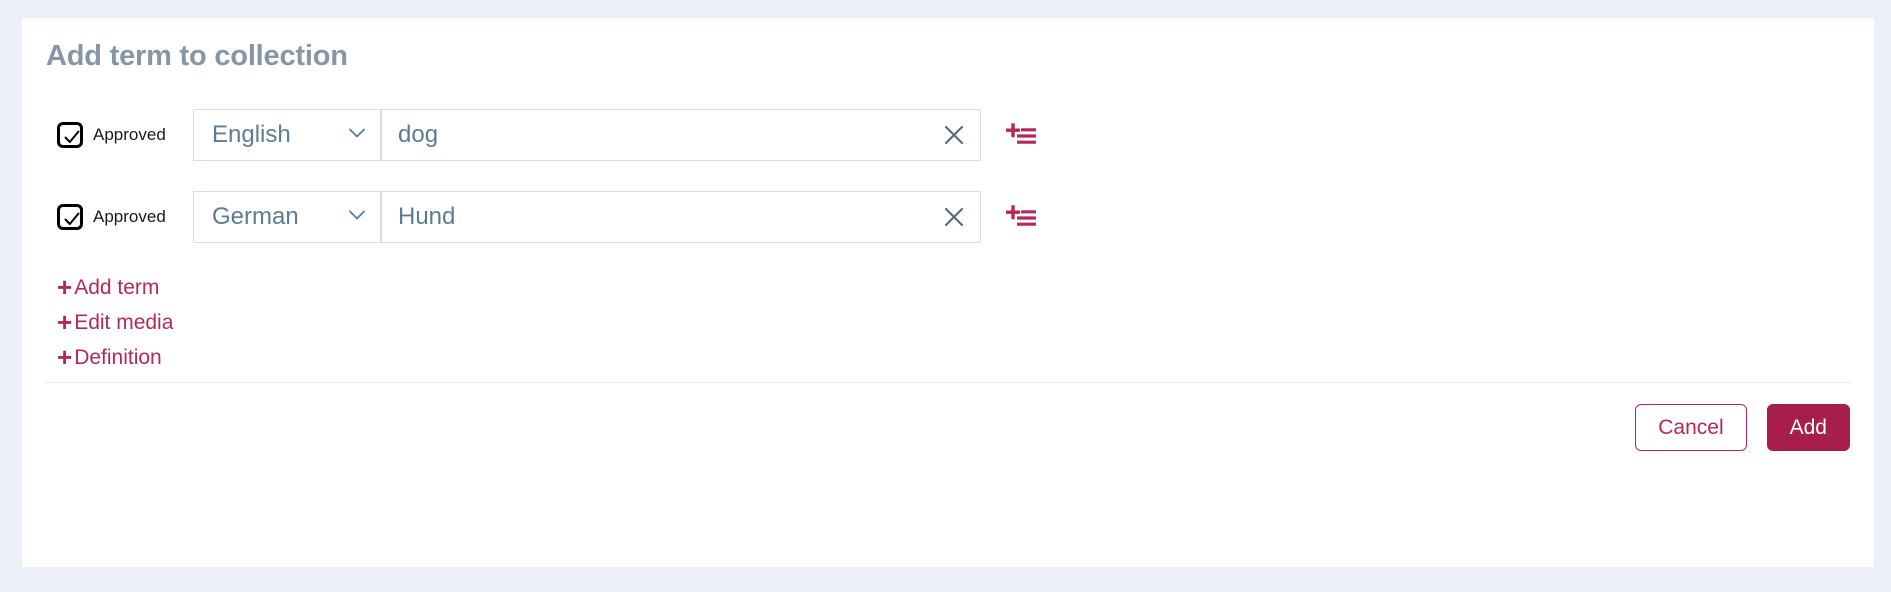 The height and width of the screenshot is (592, 1891). I want to click on dialog-footer-actions: Cancel Add, so click(1742, 427).